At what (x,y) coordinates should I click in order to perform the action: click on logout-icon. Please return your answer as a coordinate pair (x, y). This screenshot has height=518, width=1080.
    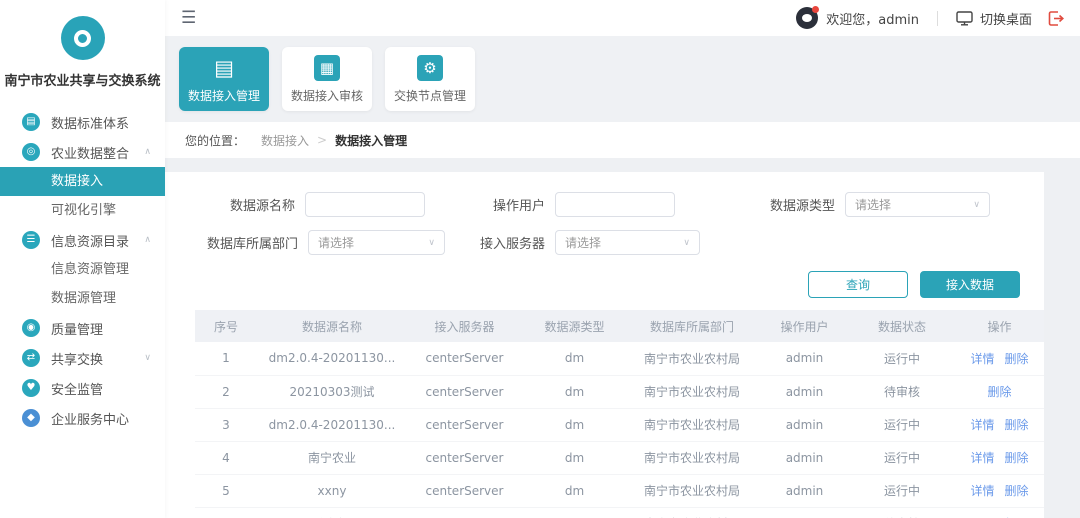
    Looking at the image, I should click on (1056, 18).